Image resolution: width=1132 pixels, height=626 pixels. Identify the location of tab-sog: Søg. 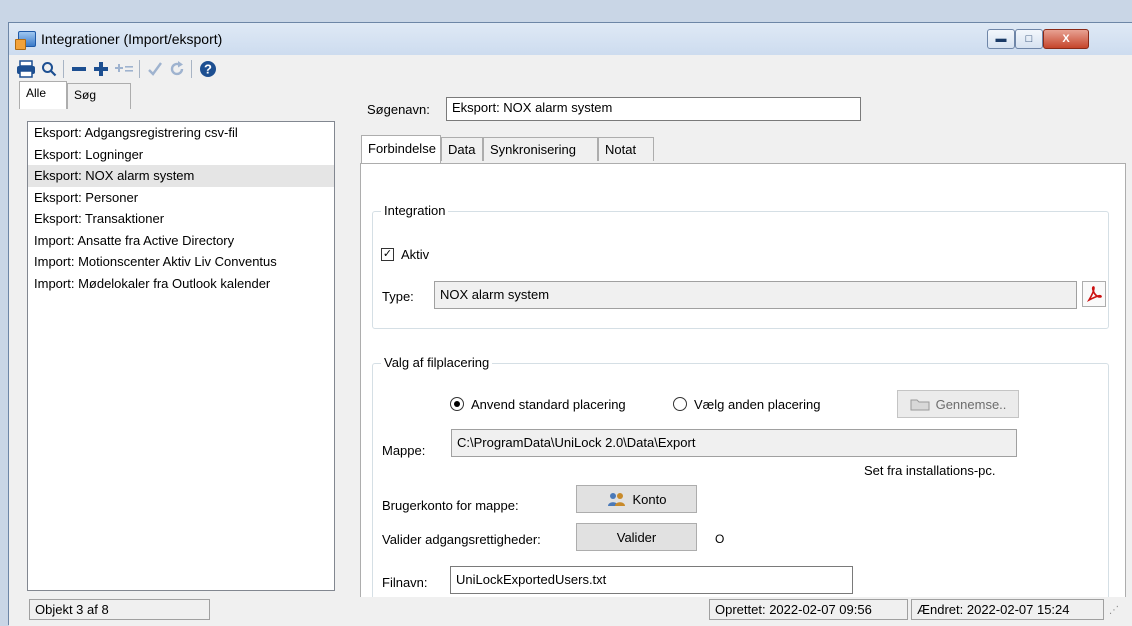
(99, 96).